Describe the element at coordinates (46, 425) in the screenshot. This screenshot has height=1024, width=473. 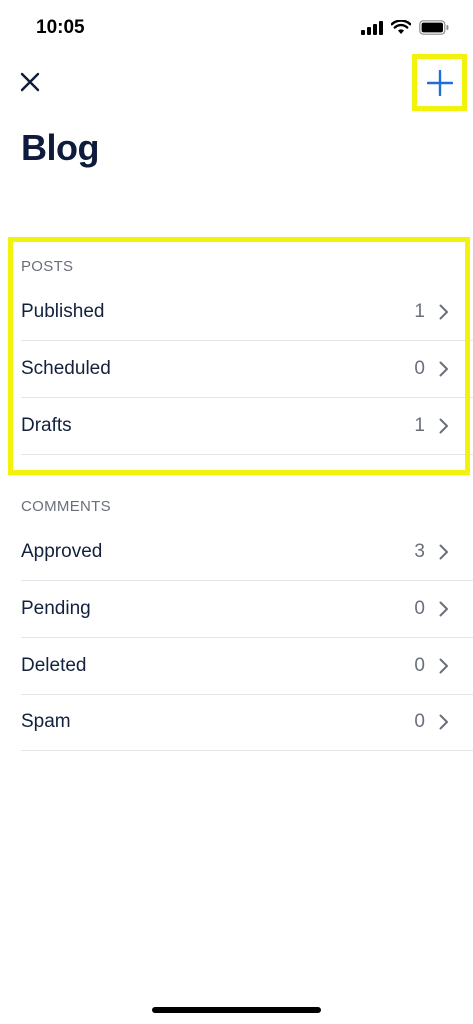
I see `row-label: Drafts` at that location.